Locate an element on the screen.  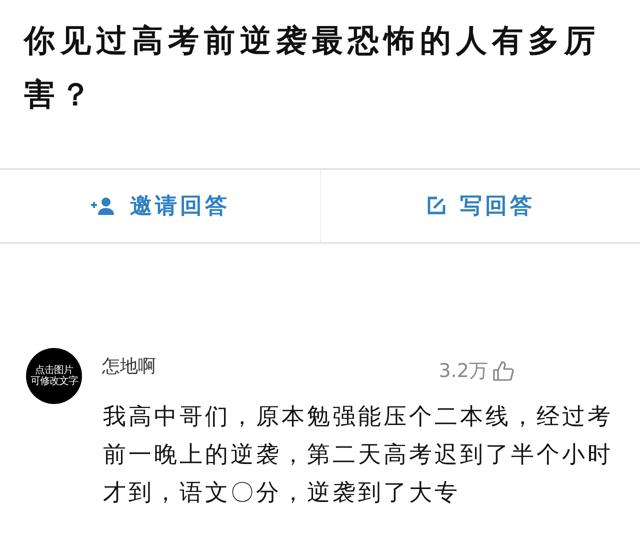
avatar-caption: 可修改文字 is located at coordinates (54, 381).